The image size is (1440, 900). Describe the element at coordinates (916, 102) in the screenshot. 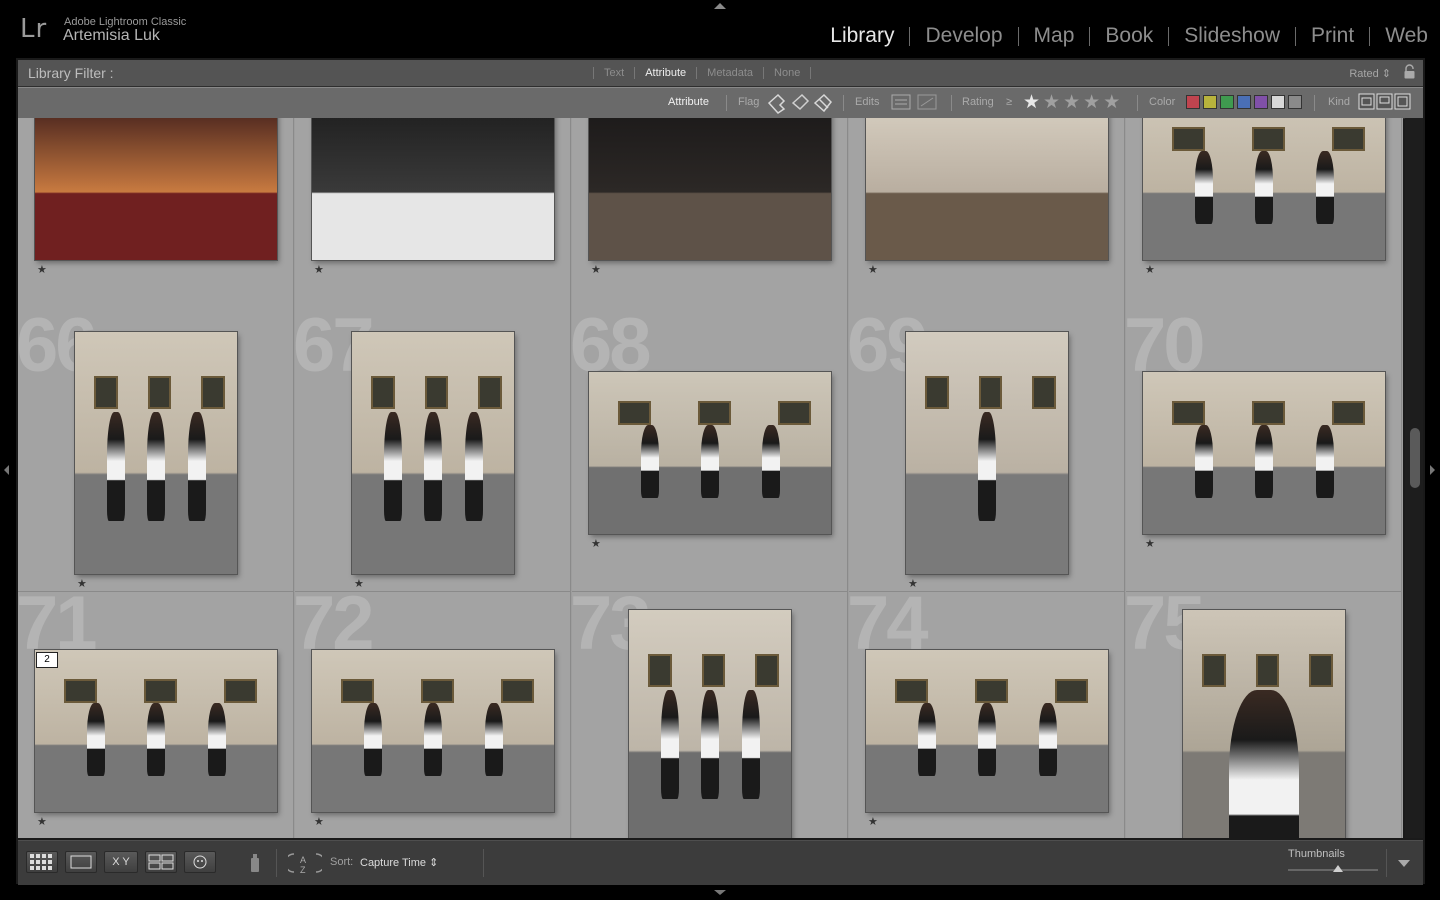

I see `edits-filter` at that location.